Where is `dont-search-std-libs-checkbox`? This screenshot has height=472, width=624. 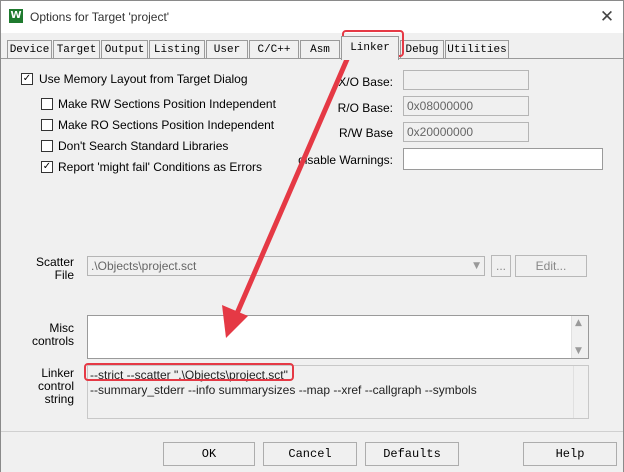 dont-search-std-libs-checkbox is located at coordinates (47, 146).